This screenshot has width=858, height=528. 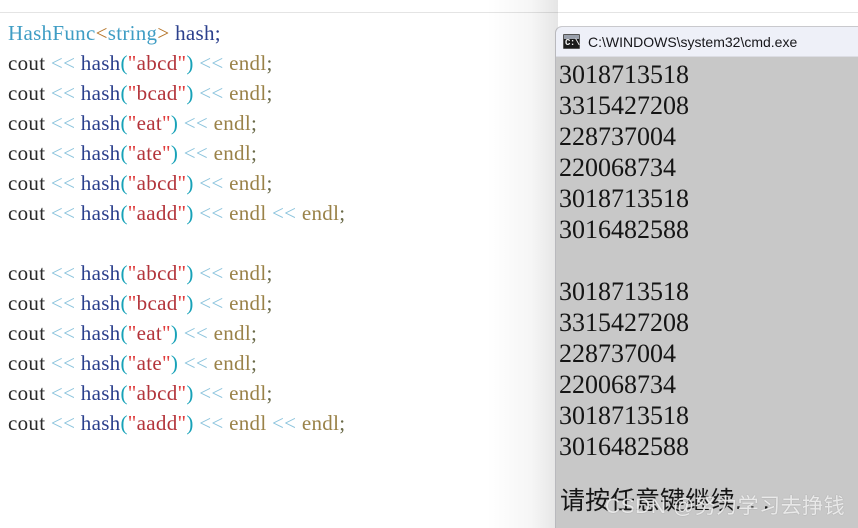 I want to click on console-prompt-text: 请按任意键继续. . ., so click(x=665, y=501).